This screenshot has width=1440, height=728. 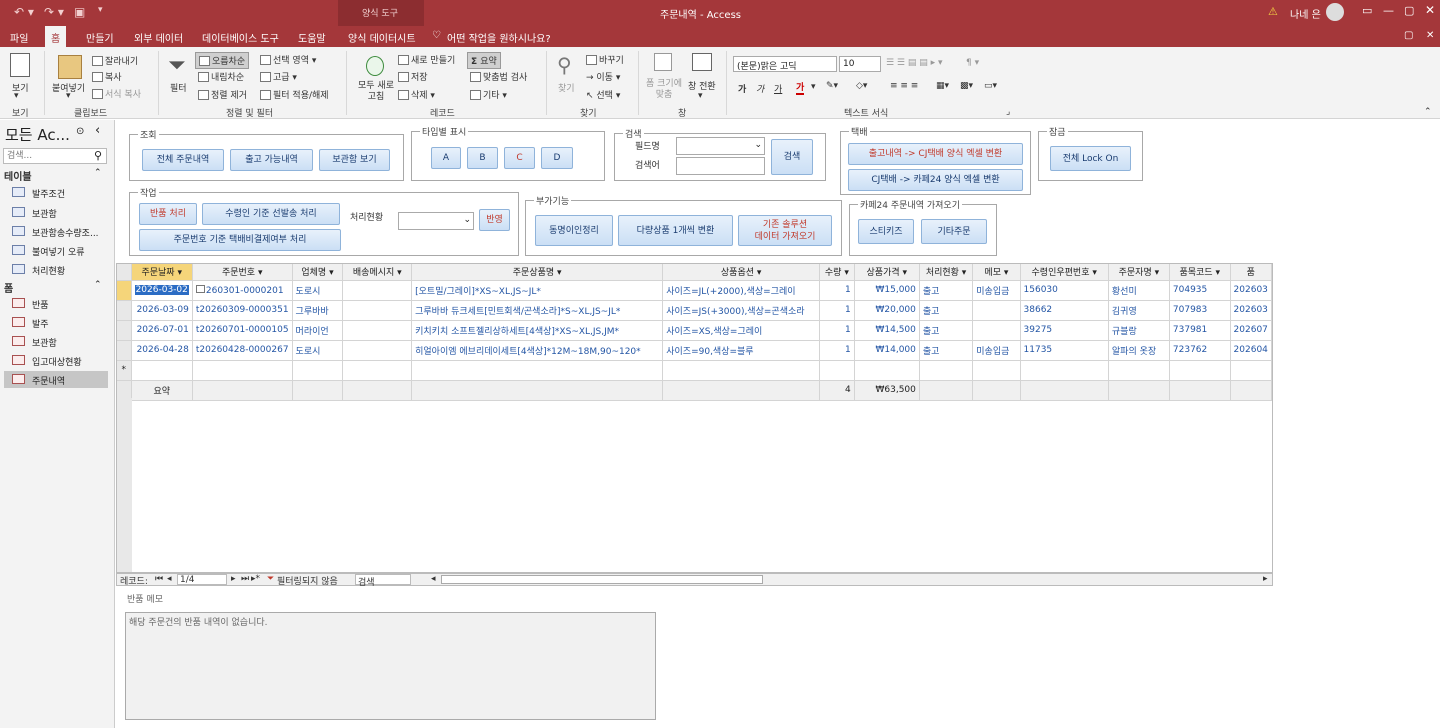 I want to click on return-process-button: 반품 처리, so click(x=168, y=214).